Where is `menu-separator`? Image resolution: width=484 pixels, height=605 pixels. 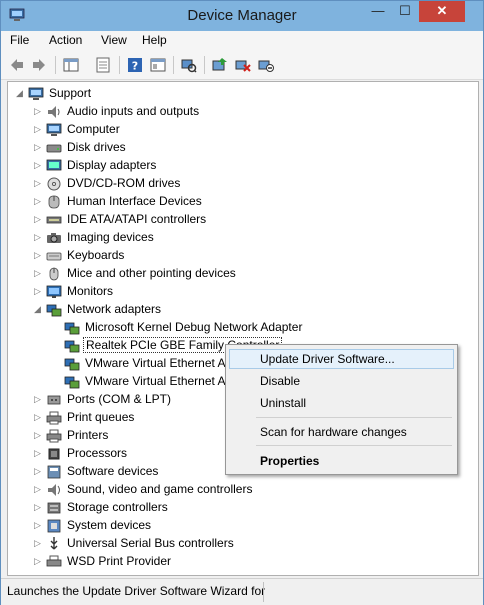 menu-separator is located at coordinates (354, 445).